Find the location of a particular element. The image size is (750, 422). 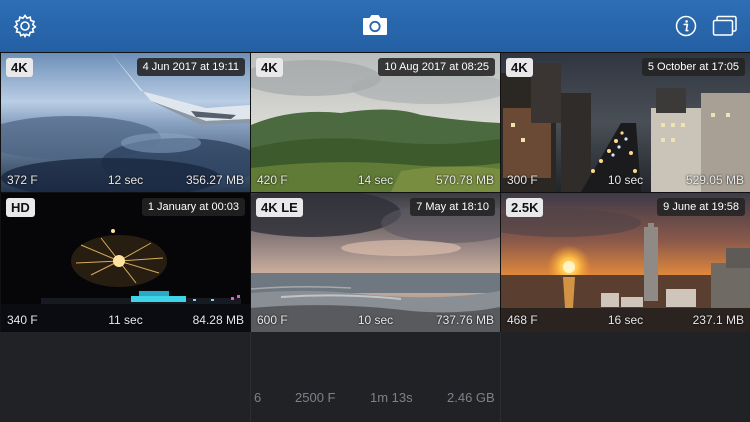

top-toolbar is located at coordinates (375, 26).